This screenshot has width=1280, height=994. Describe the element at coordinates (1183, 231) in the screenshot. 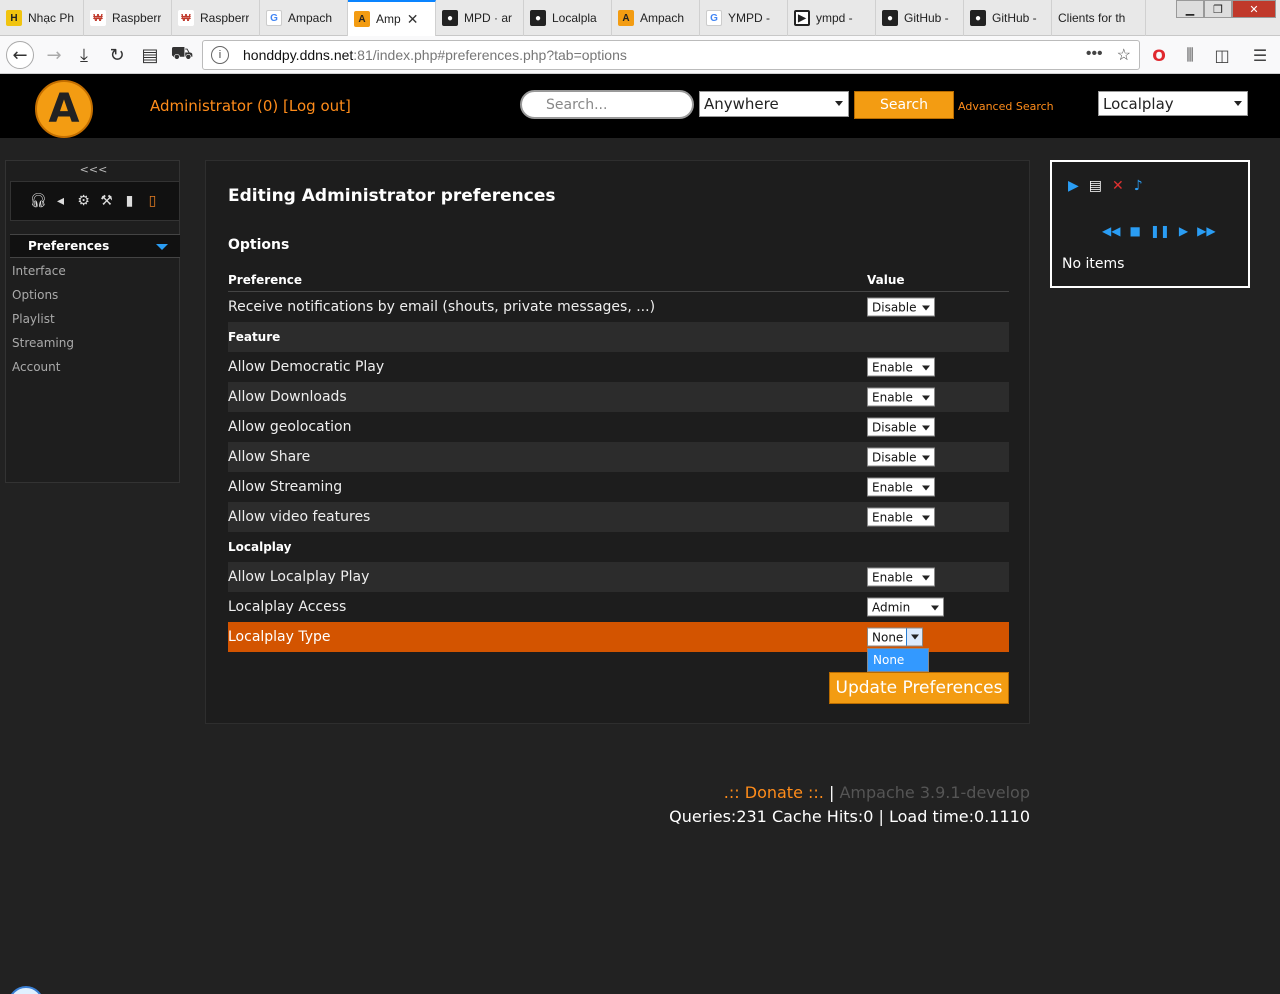

I see `next-play-icon: ▶` at that location.